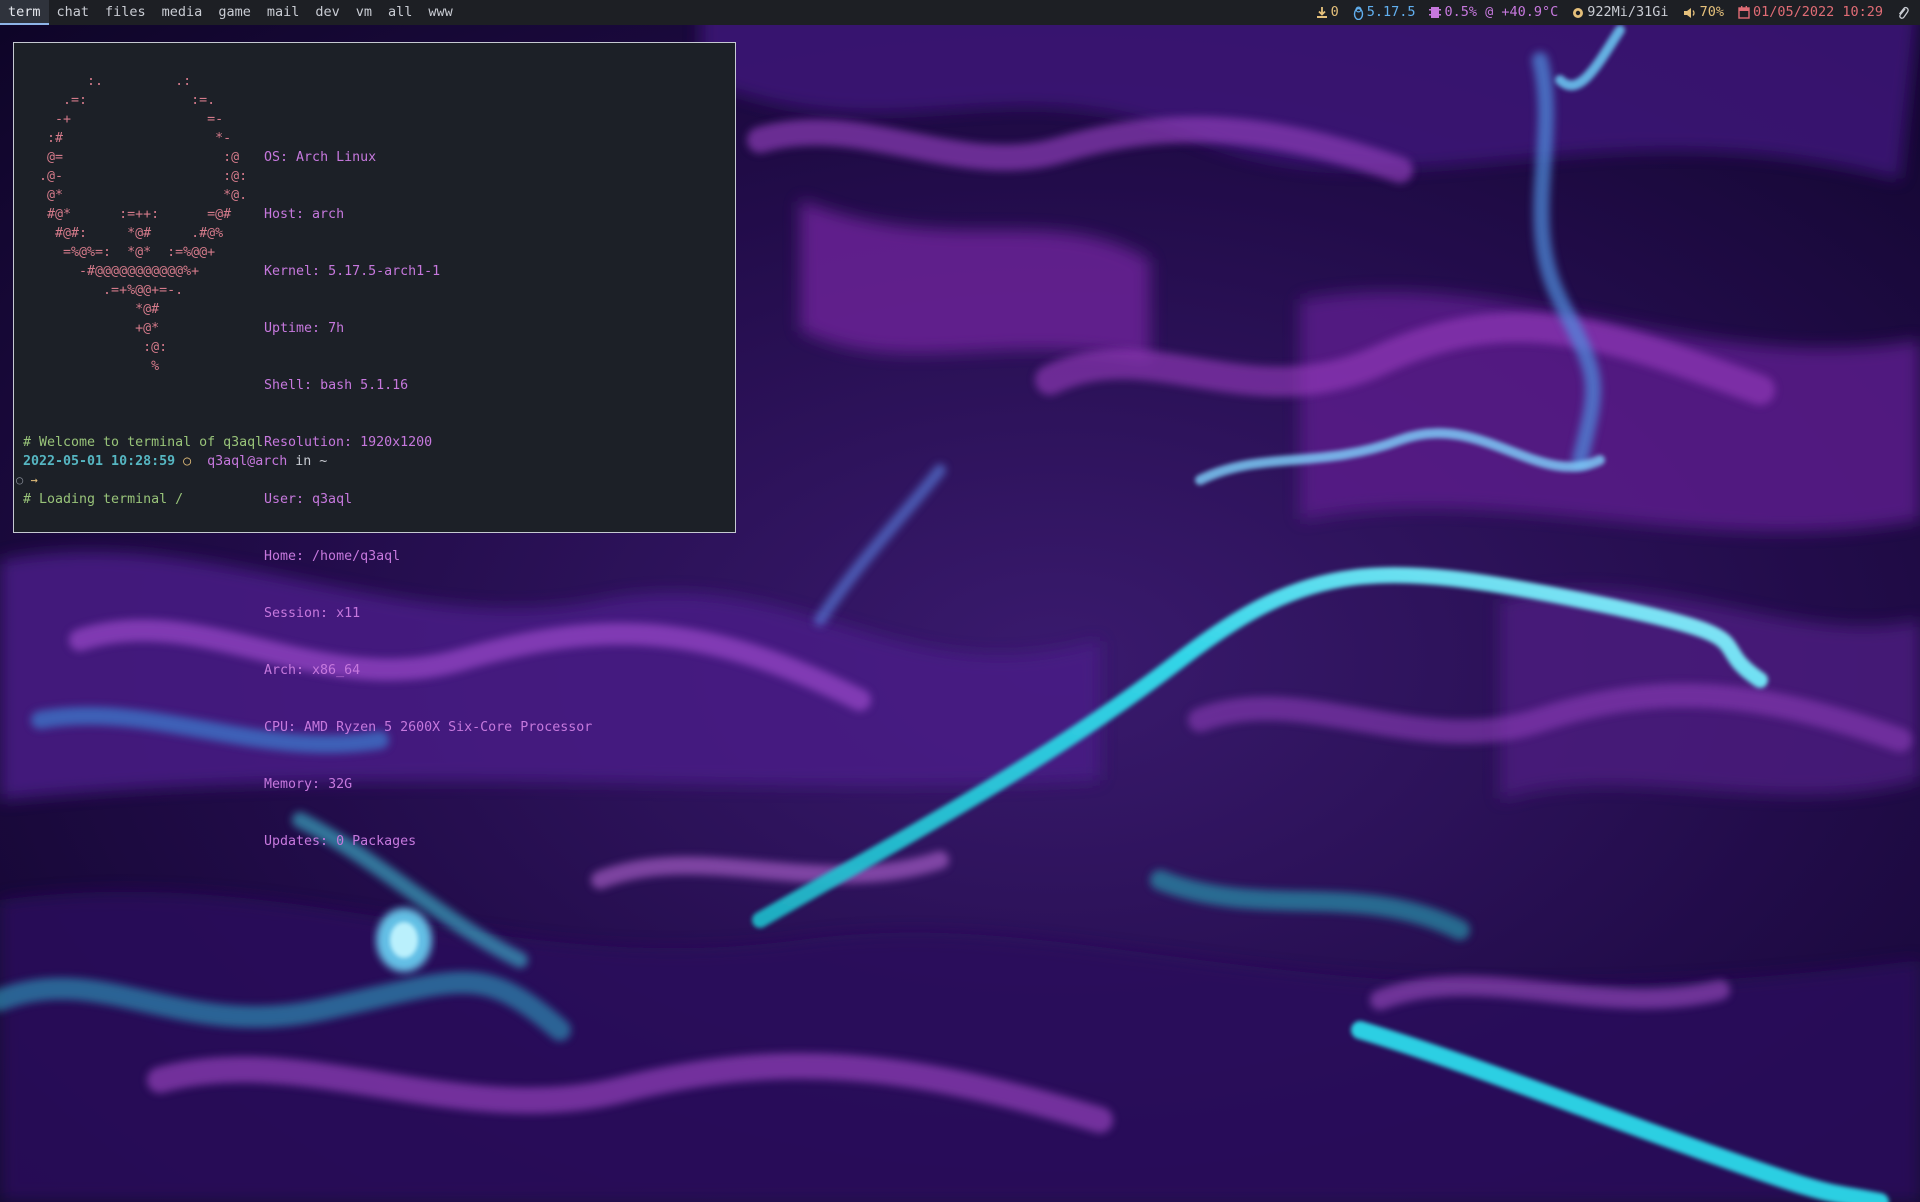 Image resolution: width=1920 pixels, height=1202 pixels. I want to click on info-value: arch, so click(328, 214).